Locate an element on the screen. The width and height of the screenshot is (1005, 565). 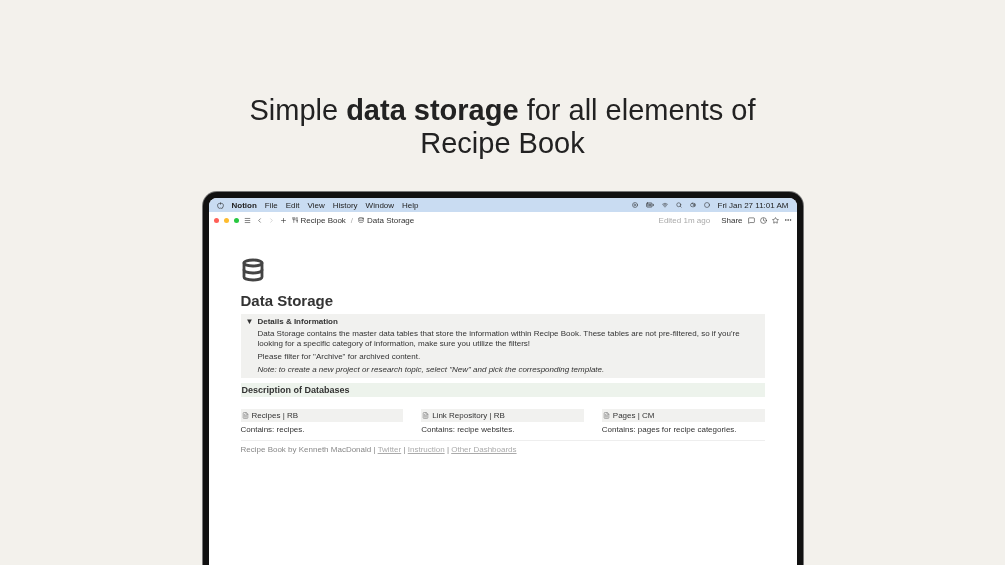
comment-icon is located at coordinates (751, 220).